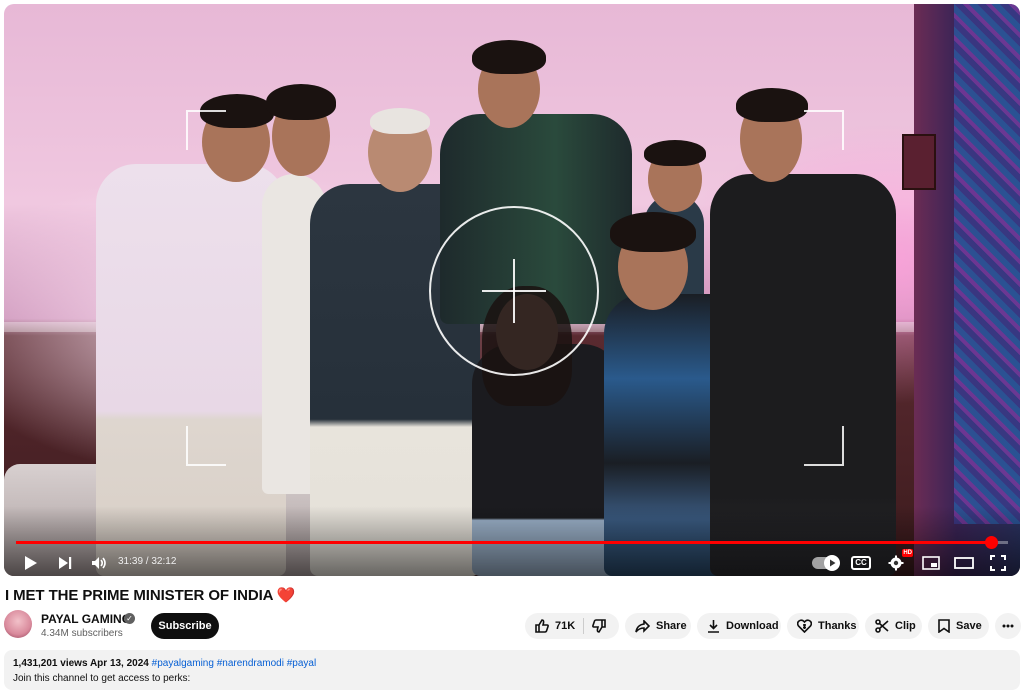  Describe the element at coordinates (50, 663) in the screenshot. I see `view-count: 1,431,201 views` at that location.